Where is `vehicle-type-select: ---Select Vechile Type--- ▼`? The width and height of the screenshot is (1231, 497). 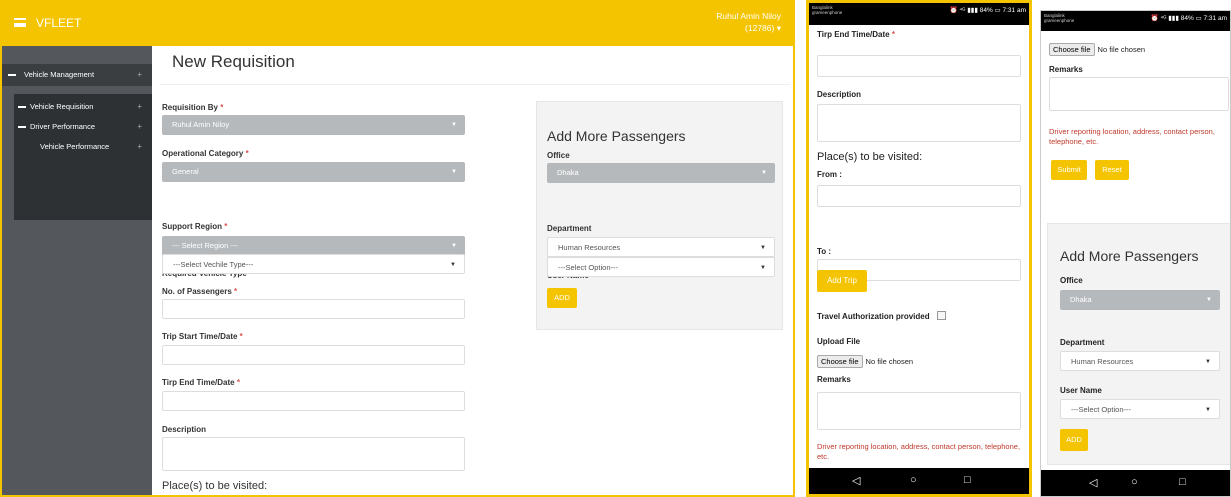 vehicle-type-select: ---Select Vechile Type--- ▼ is located at coordinates (313, 264).